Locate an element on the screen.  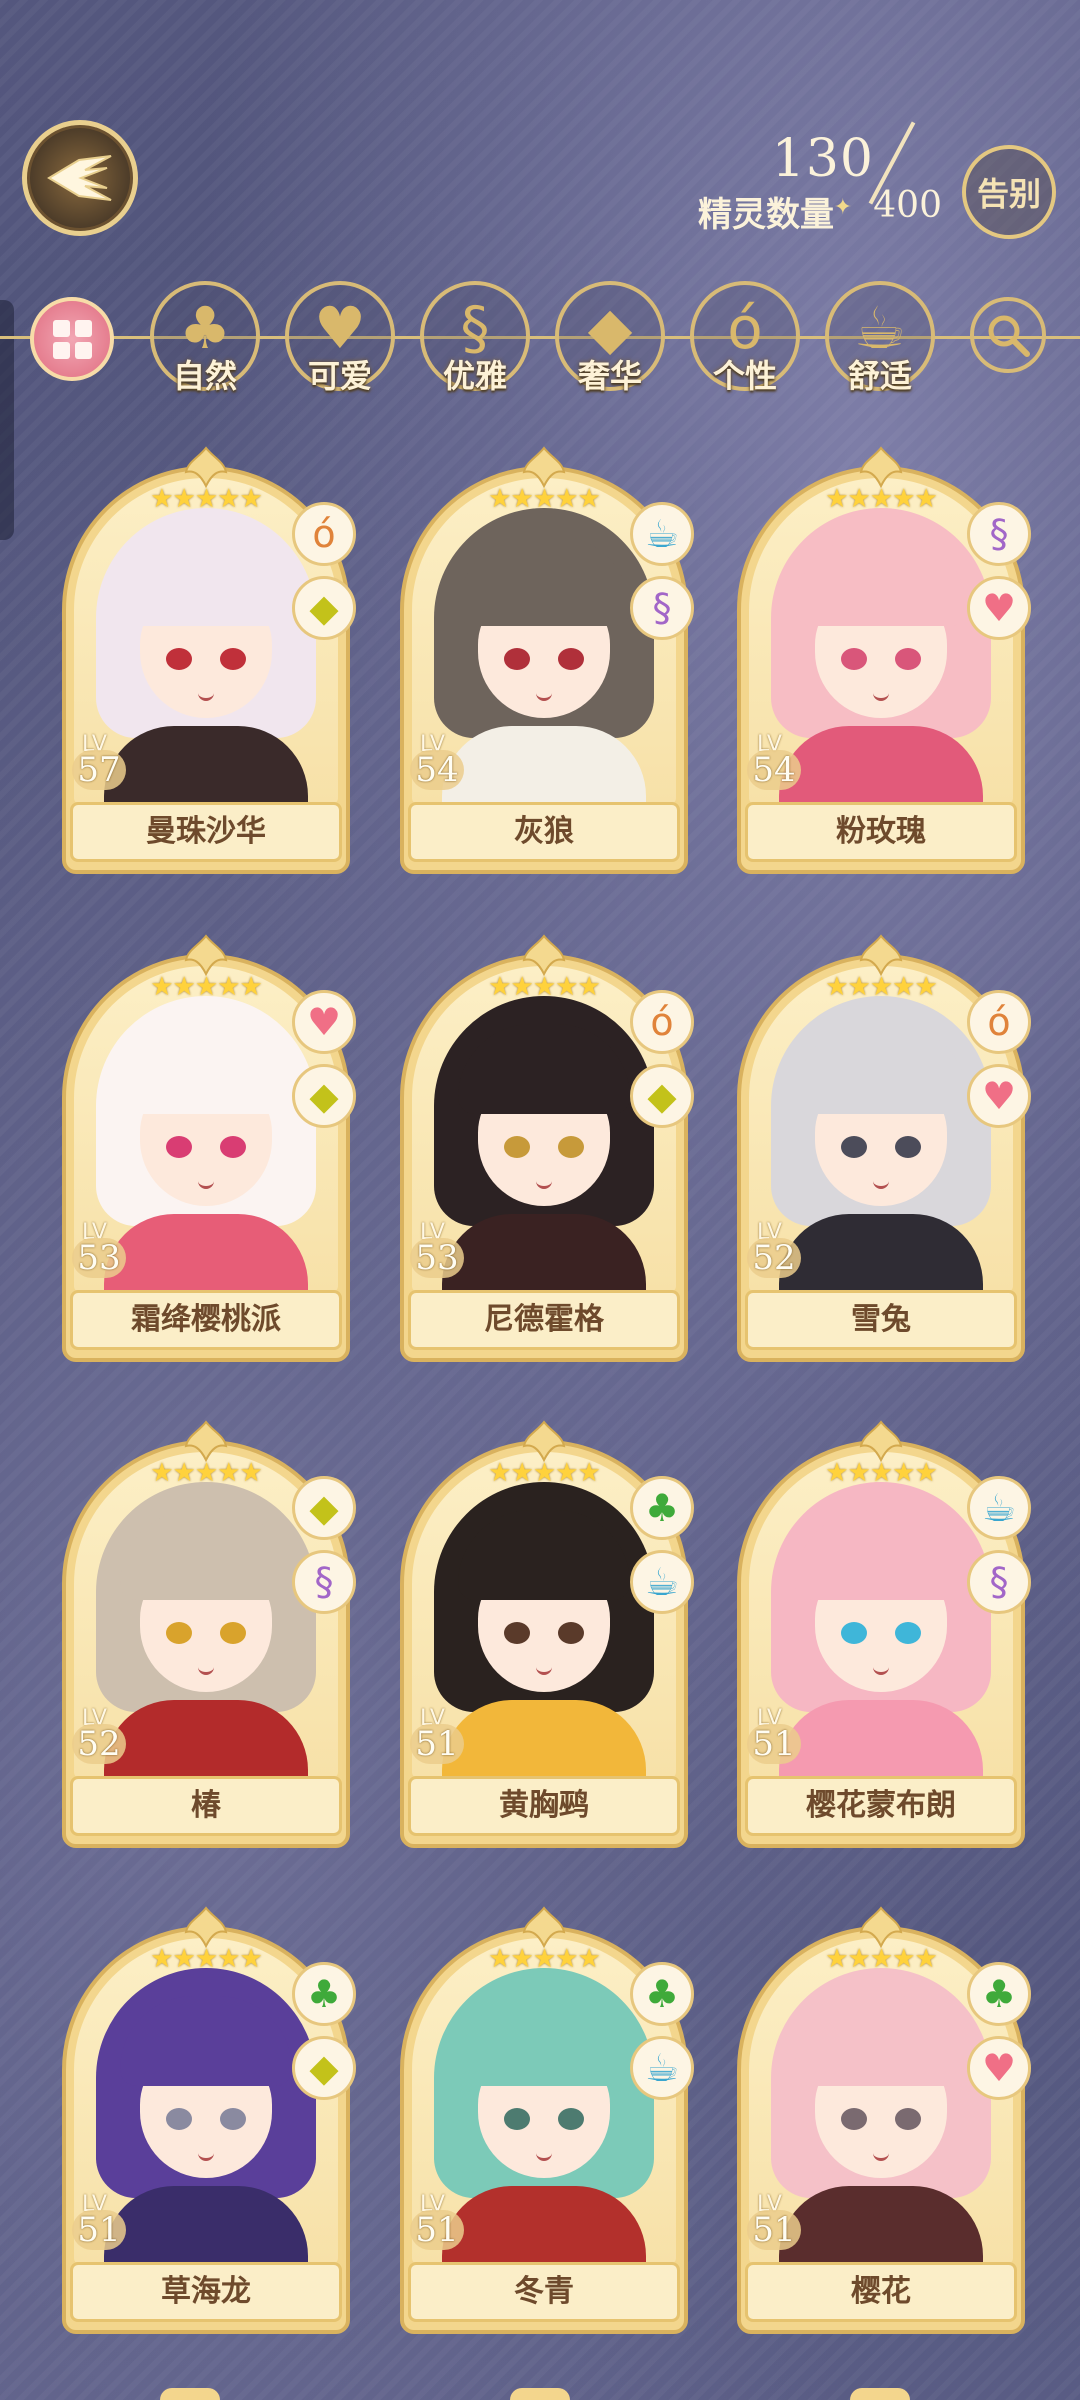
spirit-card: ★★★★★ ♣ ◆ LV 51 草海龙 is located at coordinates (209, 2120).